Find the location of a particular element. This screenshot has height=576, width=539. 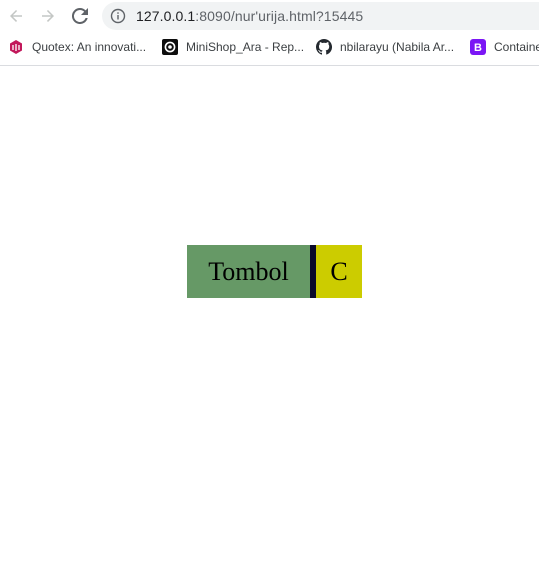

bookmark-label: Containe is located at coordinates (516, 47).